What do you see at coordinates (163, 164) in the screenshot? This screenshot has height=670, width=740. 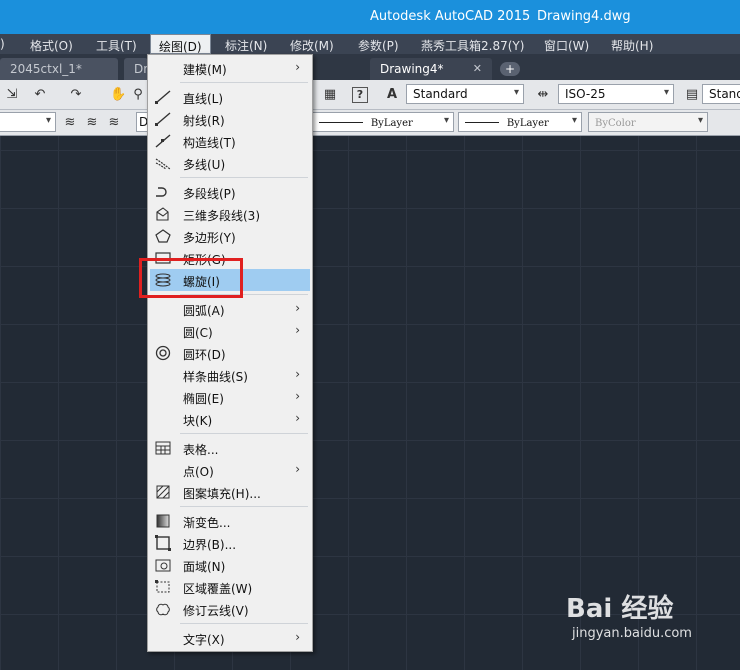 I see `mline-icon` at bounding box center [163, 164].